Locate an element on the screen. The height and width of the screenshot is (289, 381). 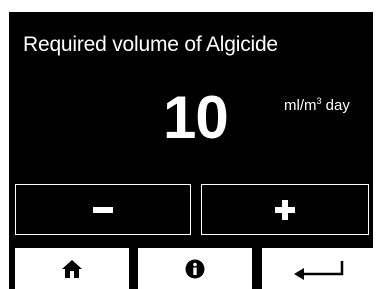
home-button is located at coordinates (72, 268).